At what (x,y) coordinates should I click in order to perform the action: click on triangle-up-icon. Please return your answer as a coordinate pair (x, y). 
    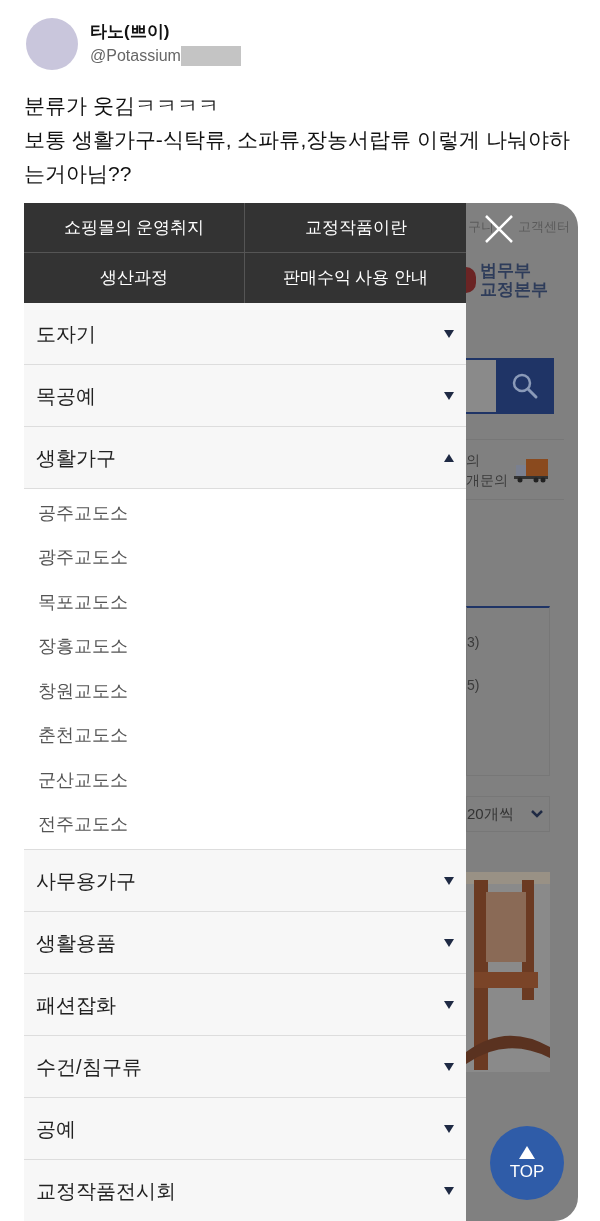
    Looking at the image, I should click on (527, 1152).